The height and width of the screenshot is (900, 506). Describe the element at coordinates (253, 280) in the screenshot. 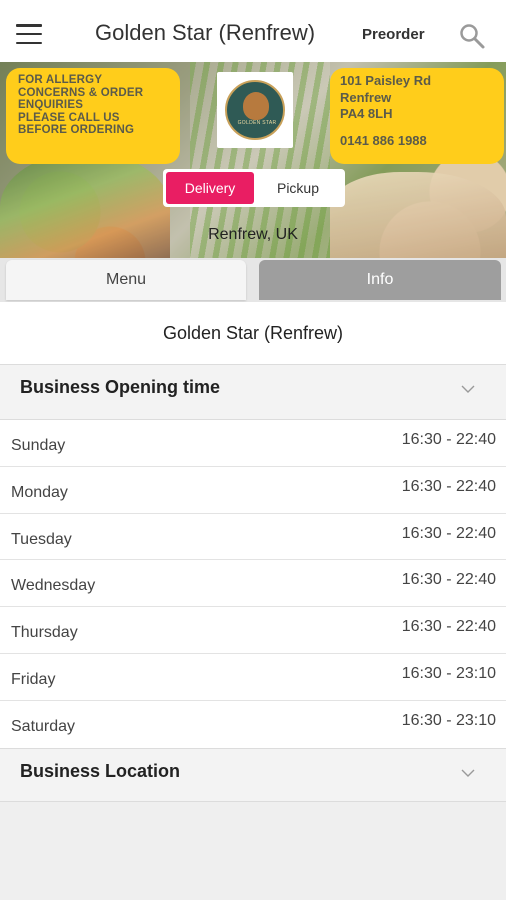

I see `tab-bar: Menu Info` at that location.